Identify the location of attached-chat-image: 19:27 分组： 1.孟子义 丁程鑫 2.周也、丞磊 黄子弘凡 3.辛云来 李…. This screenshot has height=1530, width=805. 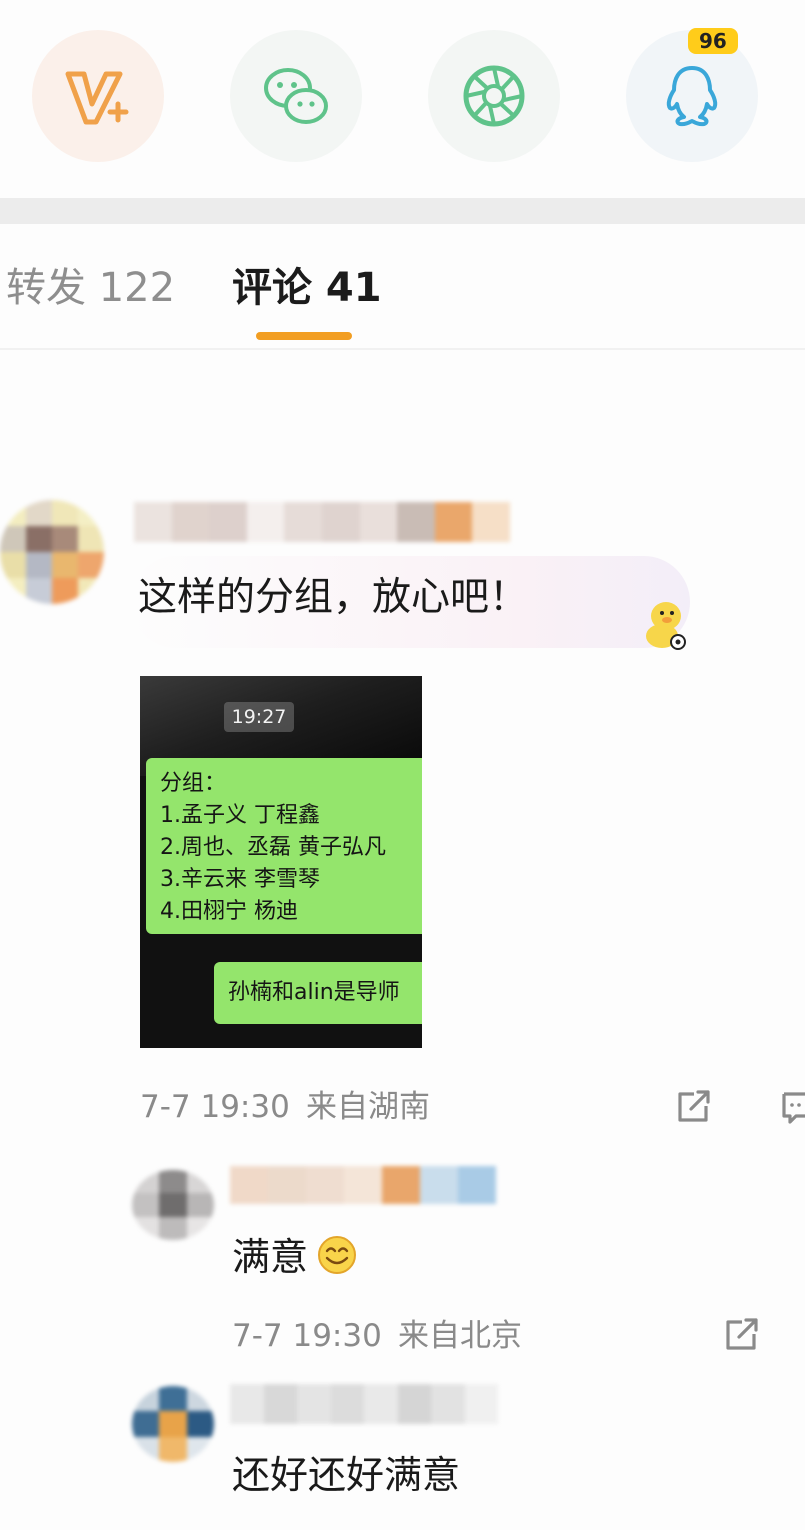
(281, 862).